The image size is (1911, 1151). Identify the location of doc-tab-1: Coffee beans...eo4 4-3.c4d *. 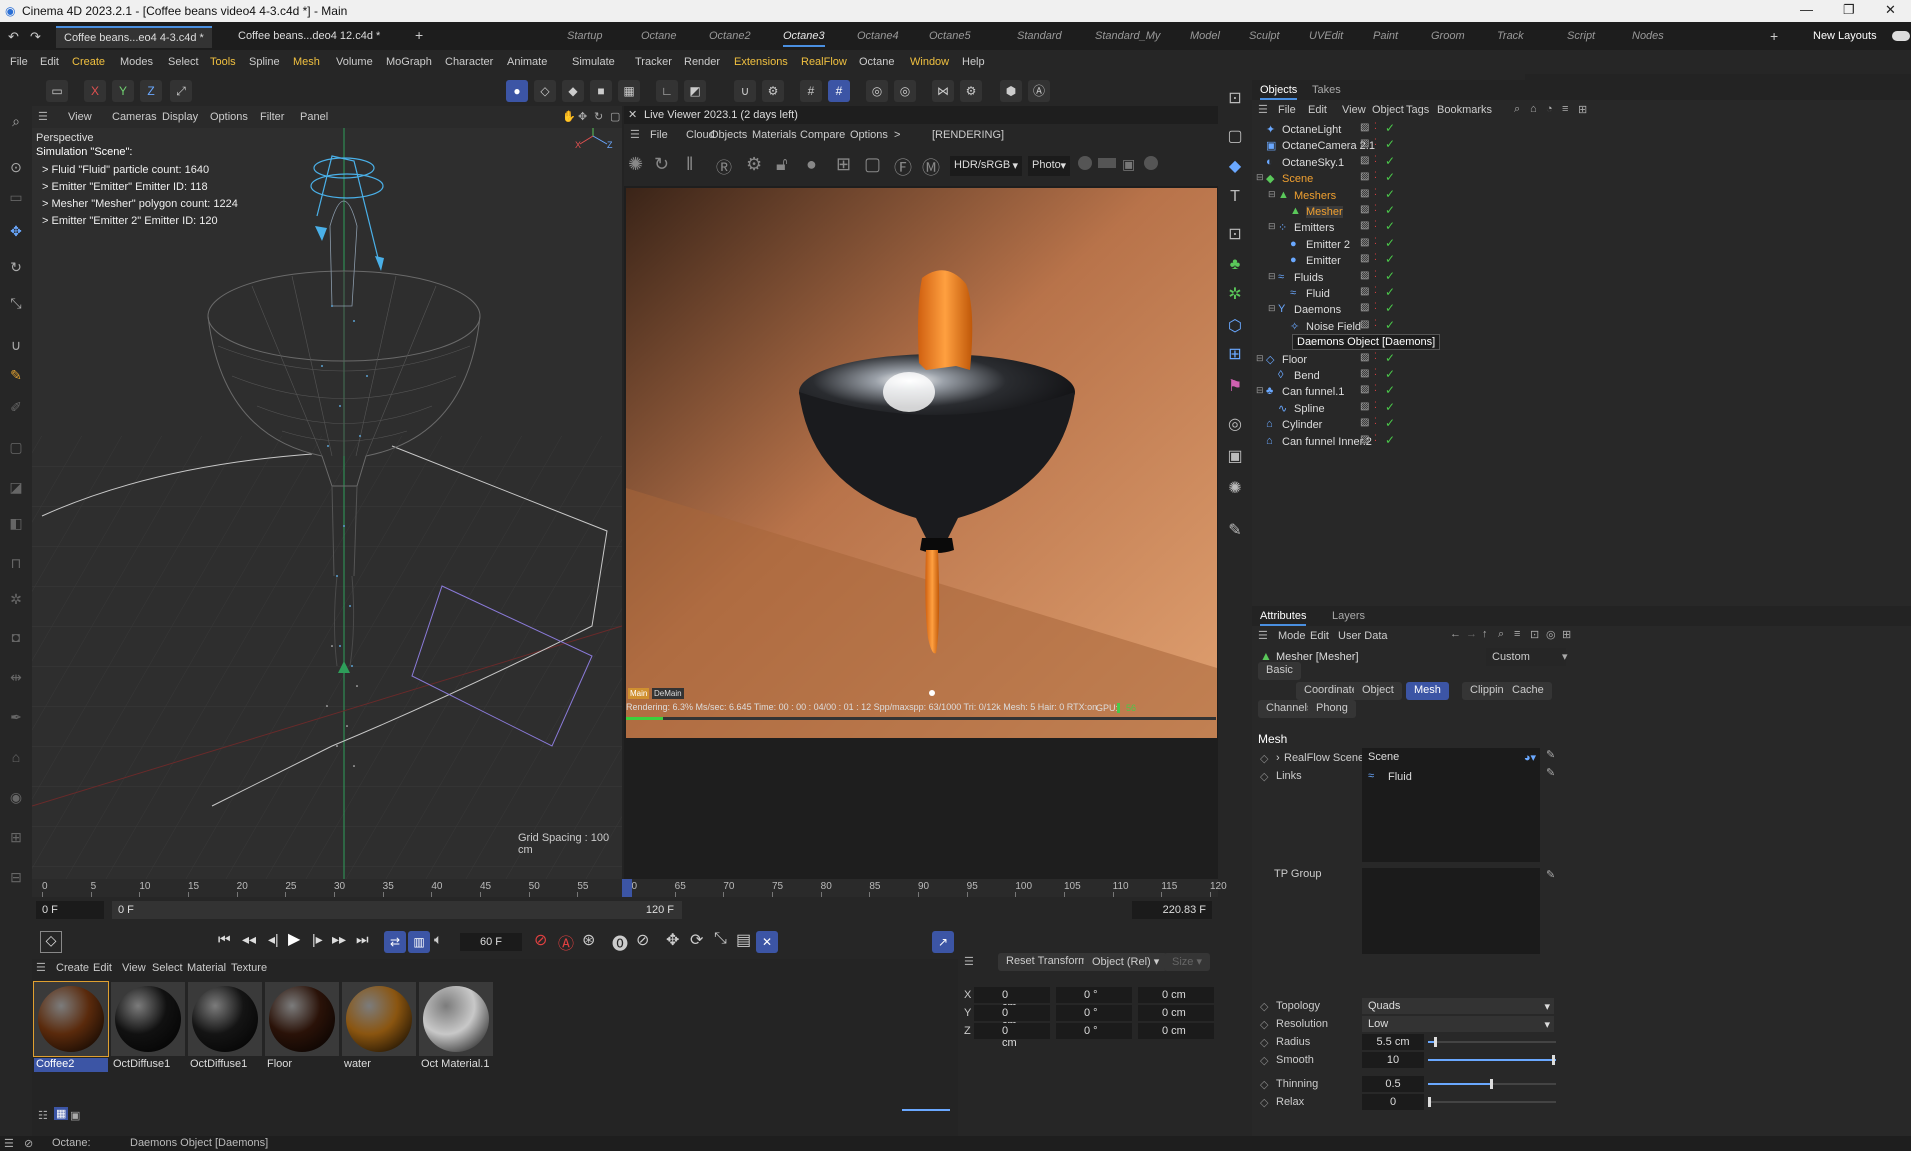
(134, 37).